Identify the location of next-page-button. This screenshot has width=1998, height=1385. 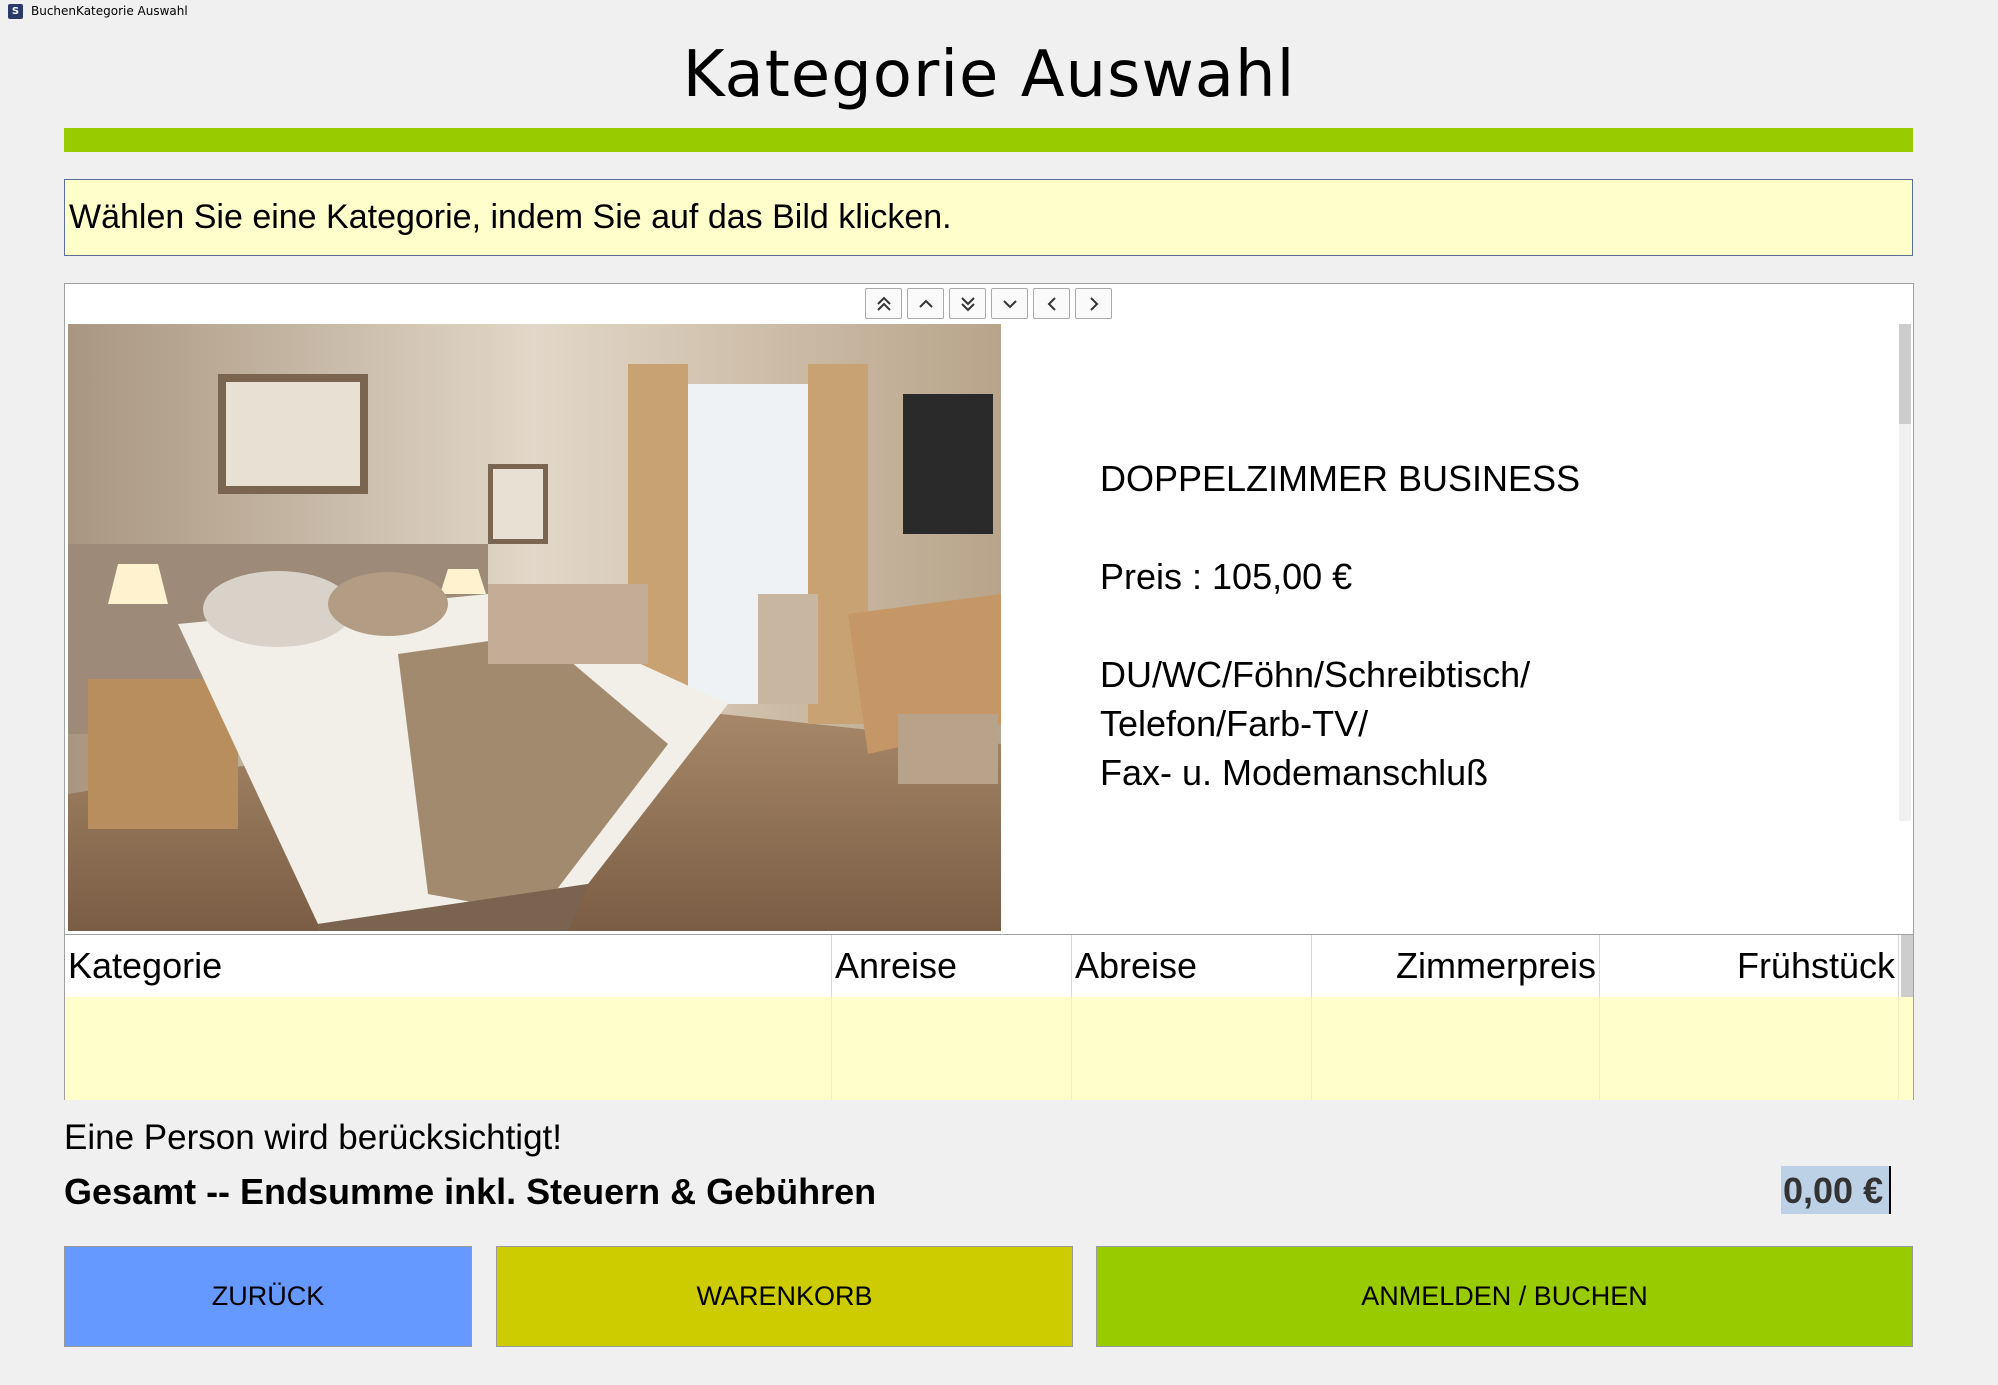
(1093, 303).